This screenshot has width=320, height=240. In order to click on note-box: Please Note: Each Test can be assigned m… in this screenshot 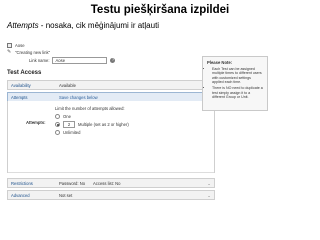, I will do `click(235, 83)`.